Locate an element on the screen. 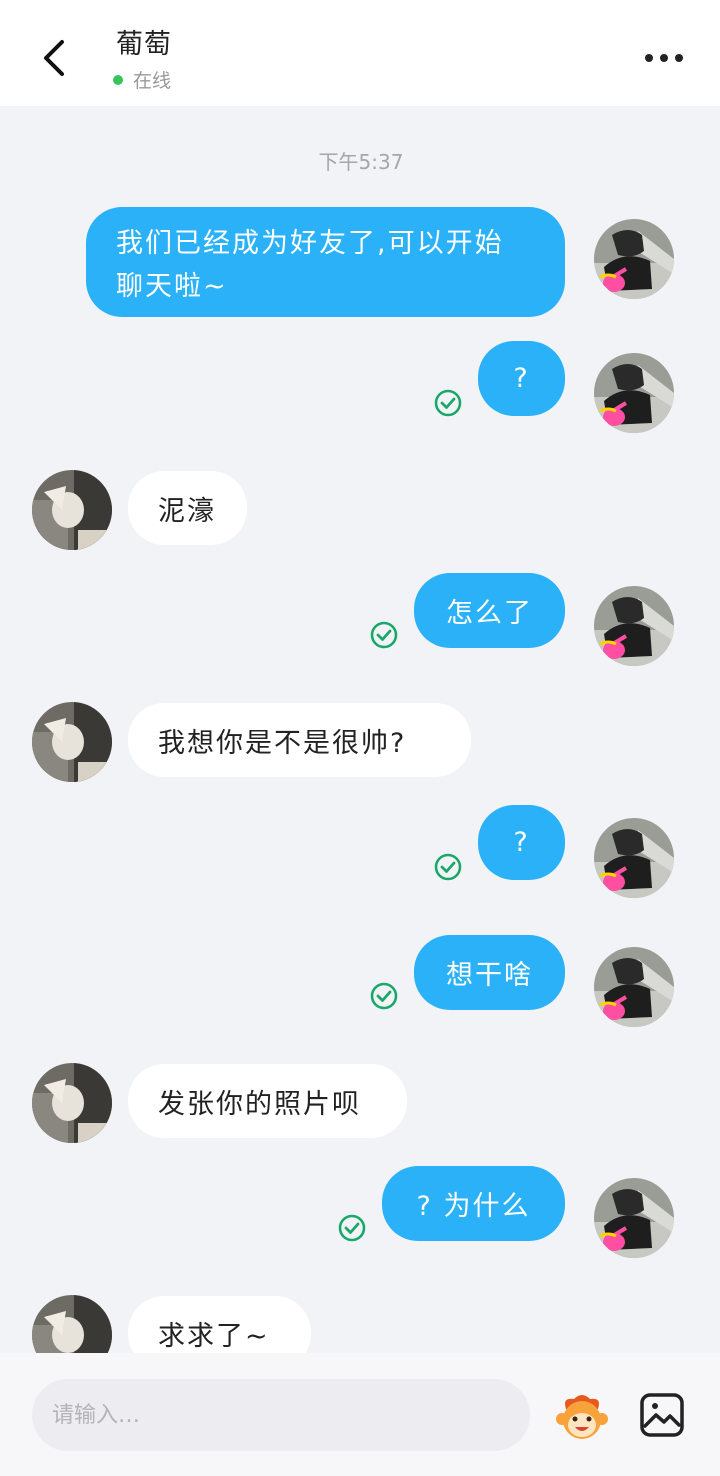  online-dot-icon is located at coordinates (118, 79).